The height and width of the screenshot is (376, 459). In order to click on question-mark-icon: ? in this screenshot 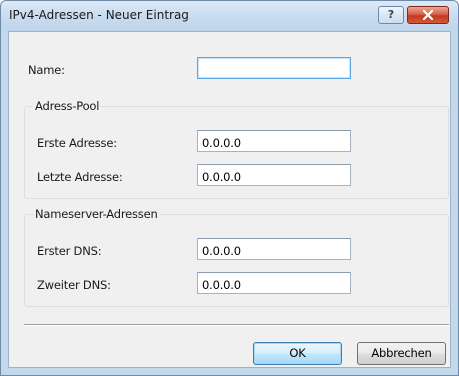, I will do `click(391, 14)`.